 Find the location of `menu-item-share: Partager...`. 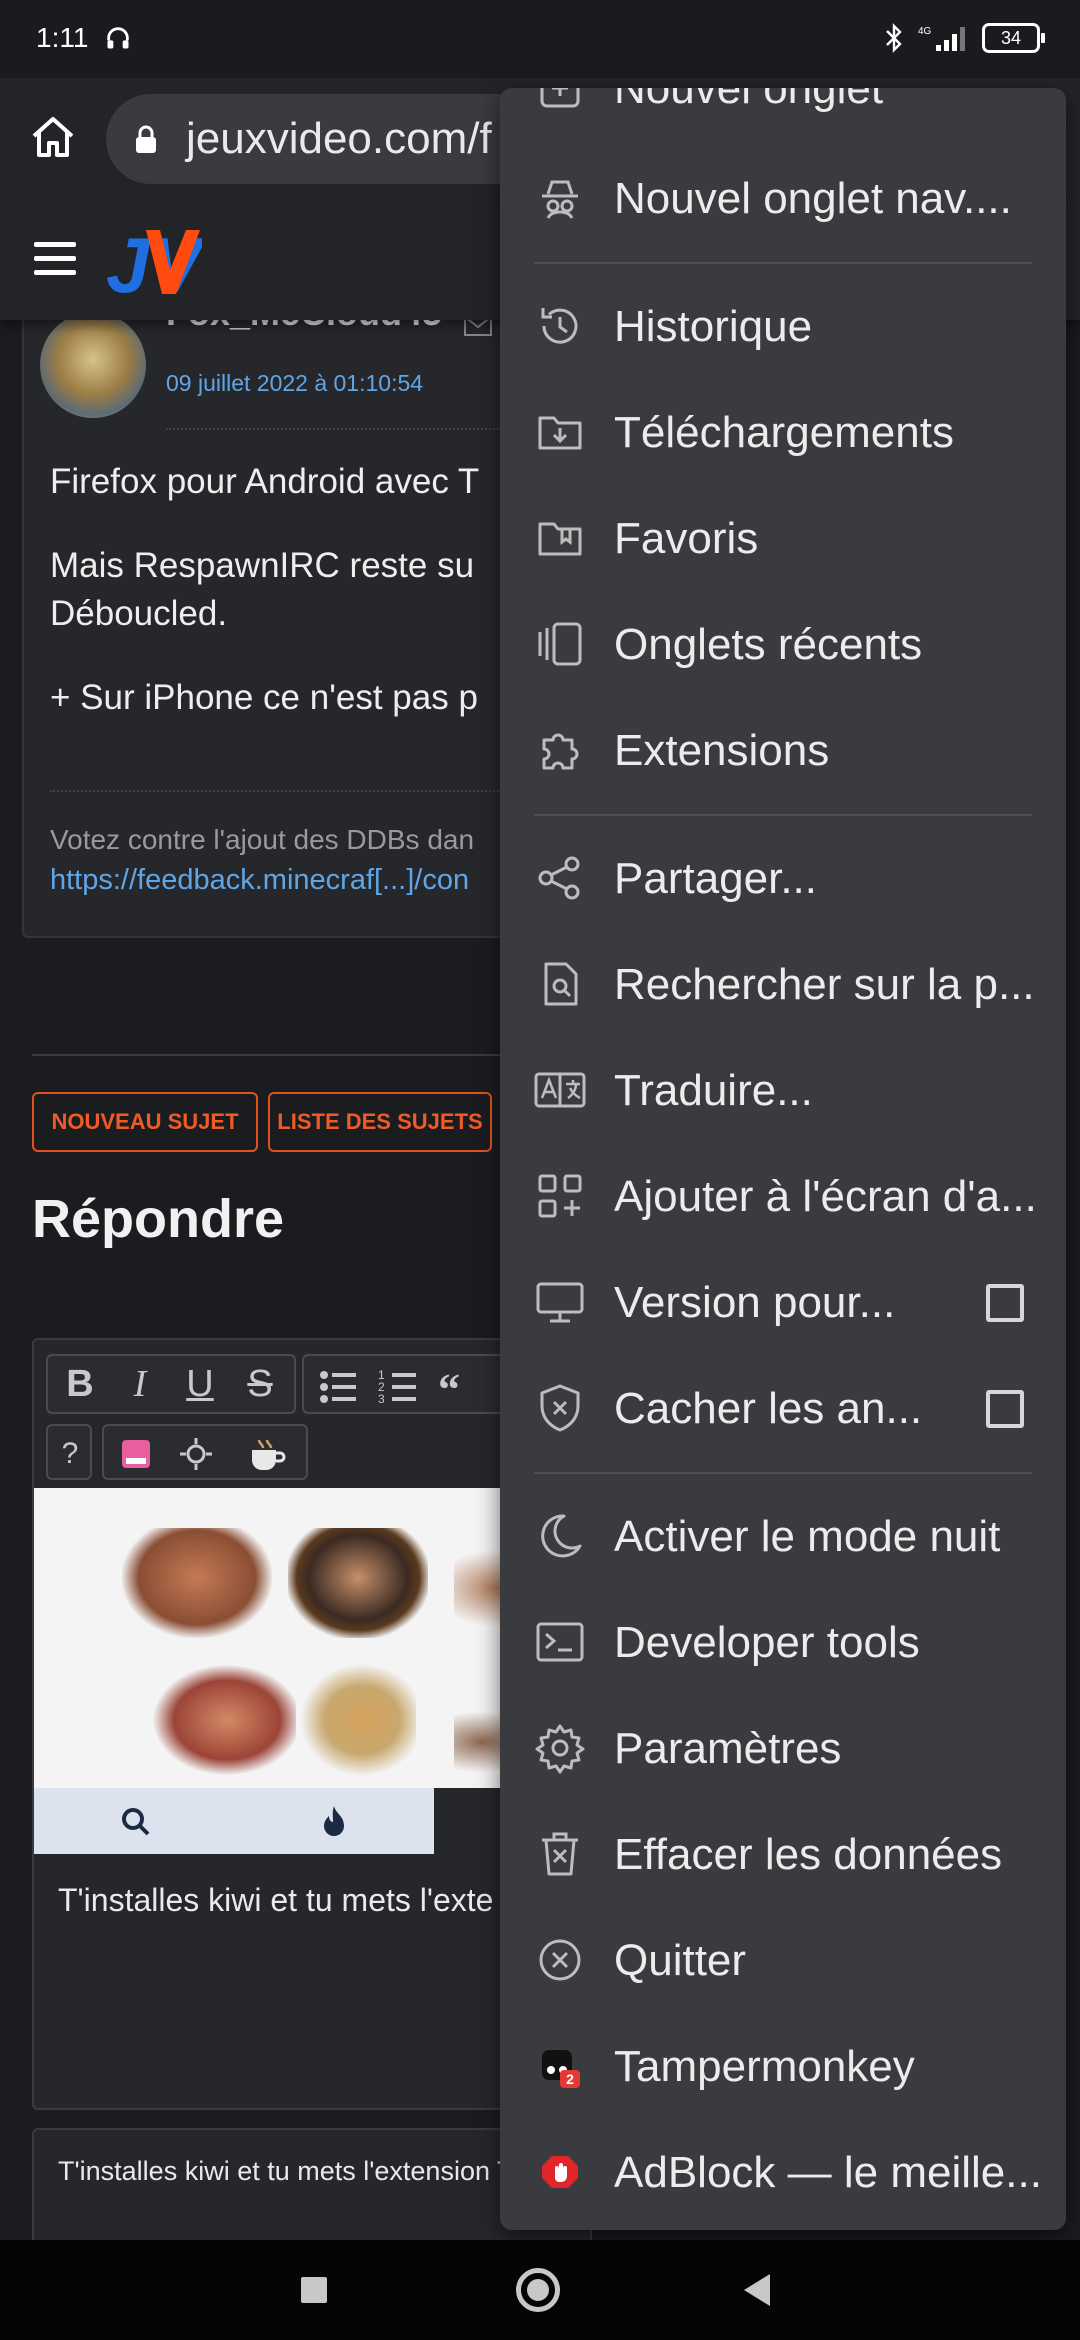

menu-item-share: Partager... is located at coordinates (783, 879).